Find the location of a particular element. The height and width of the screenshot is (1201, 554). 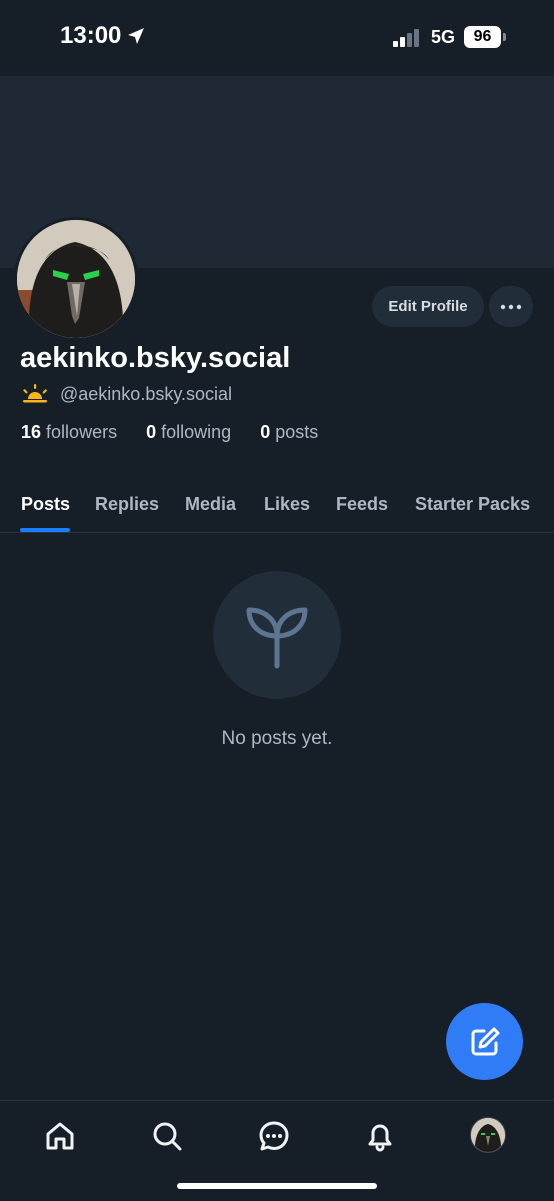

network-type: 5G is located at coordinates (443, 37).